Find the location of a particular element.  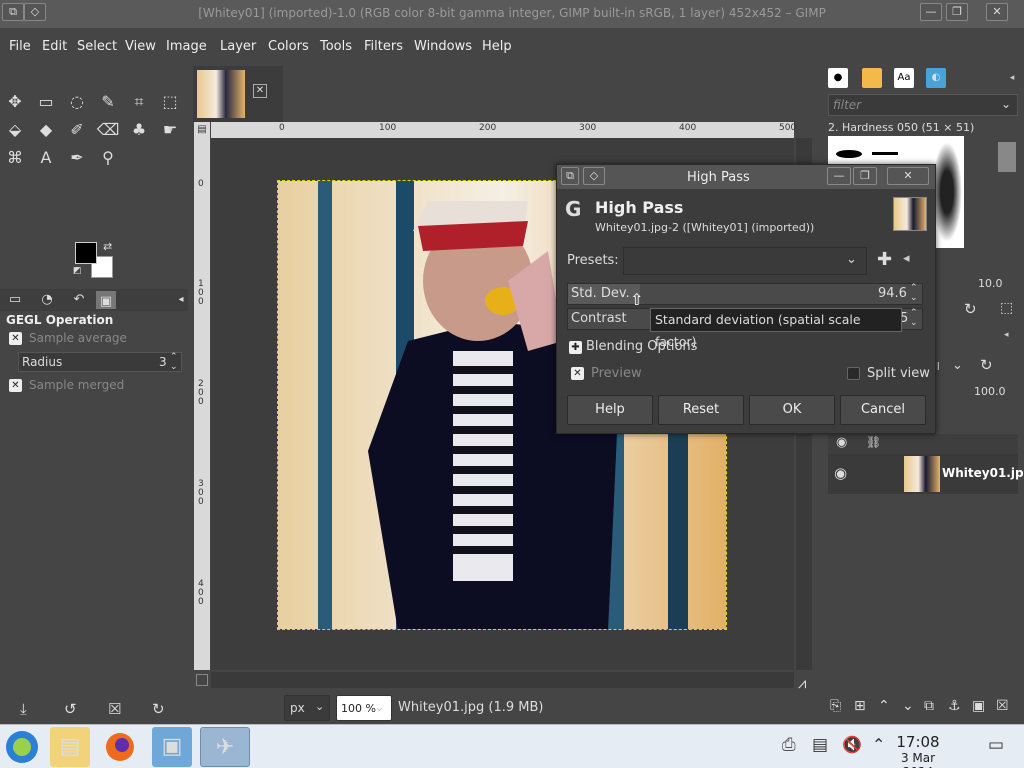

add-preset-icon: ✚ is located at coordinates (884, 259).